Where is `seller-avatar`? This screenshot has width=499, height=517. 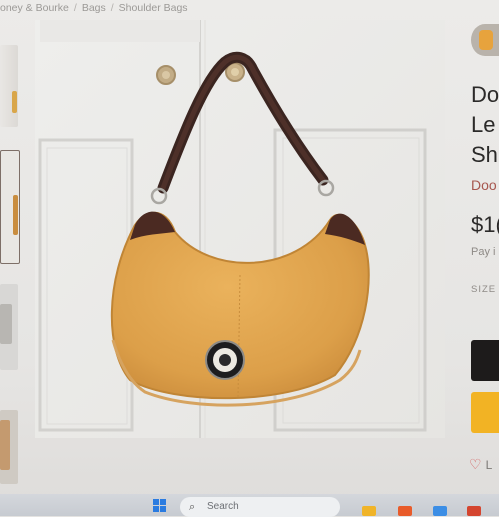
seller-avatar is located at coordinates (485, 40).